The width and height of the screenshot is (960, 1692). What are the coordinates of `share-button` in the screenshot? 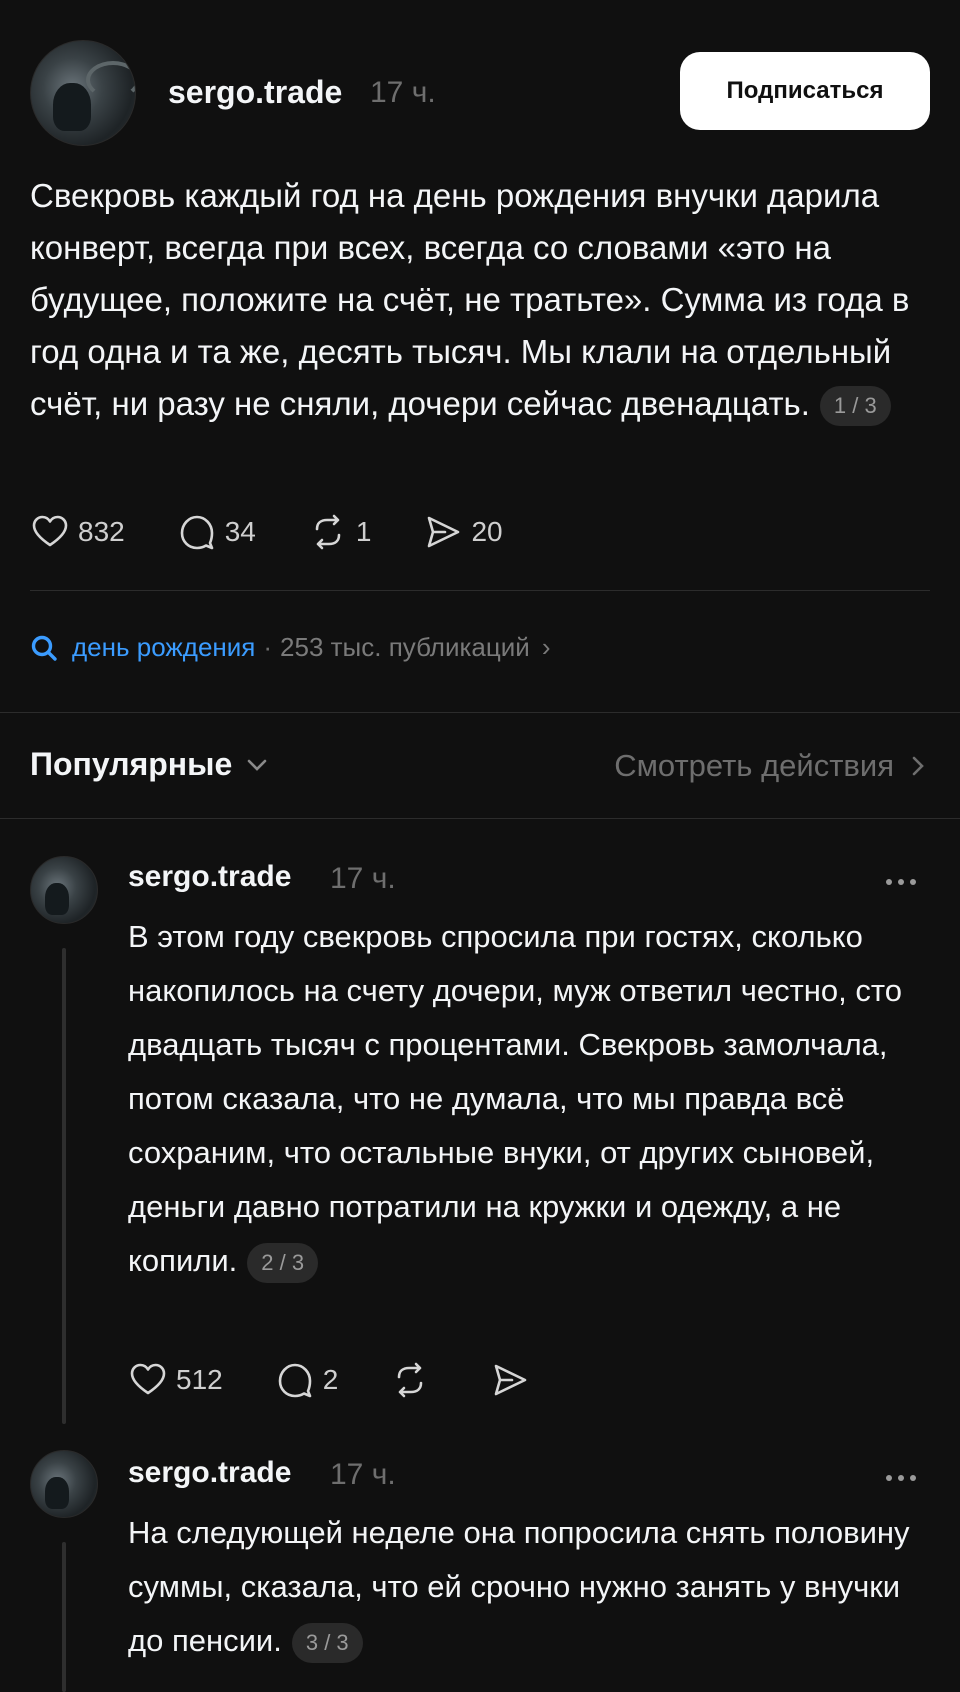 It's located at (514, 1380).